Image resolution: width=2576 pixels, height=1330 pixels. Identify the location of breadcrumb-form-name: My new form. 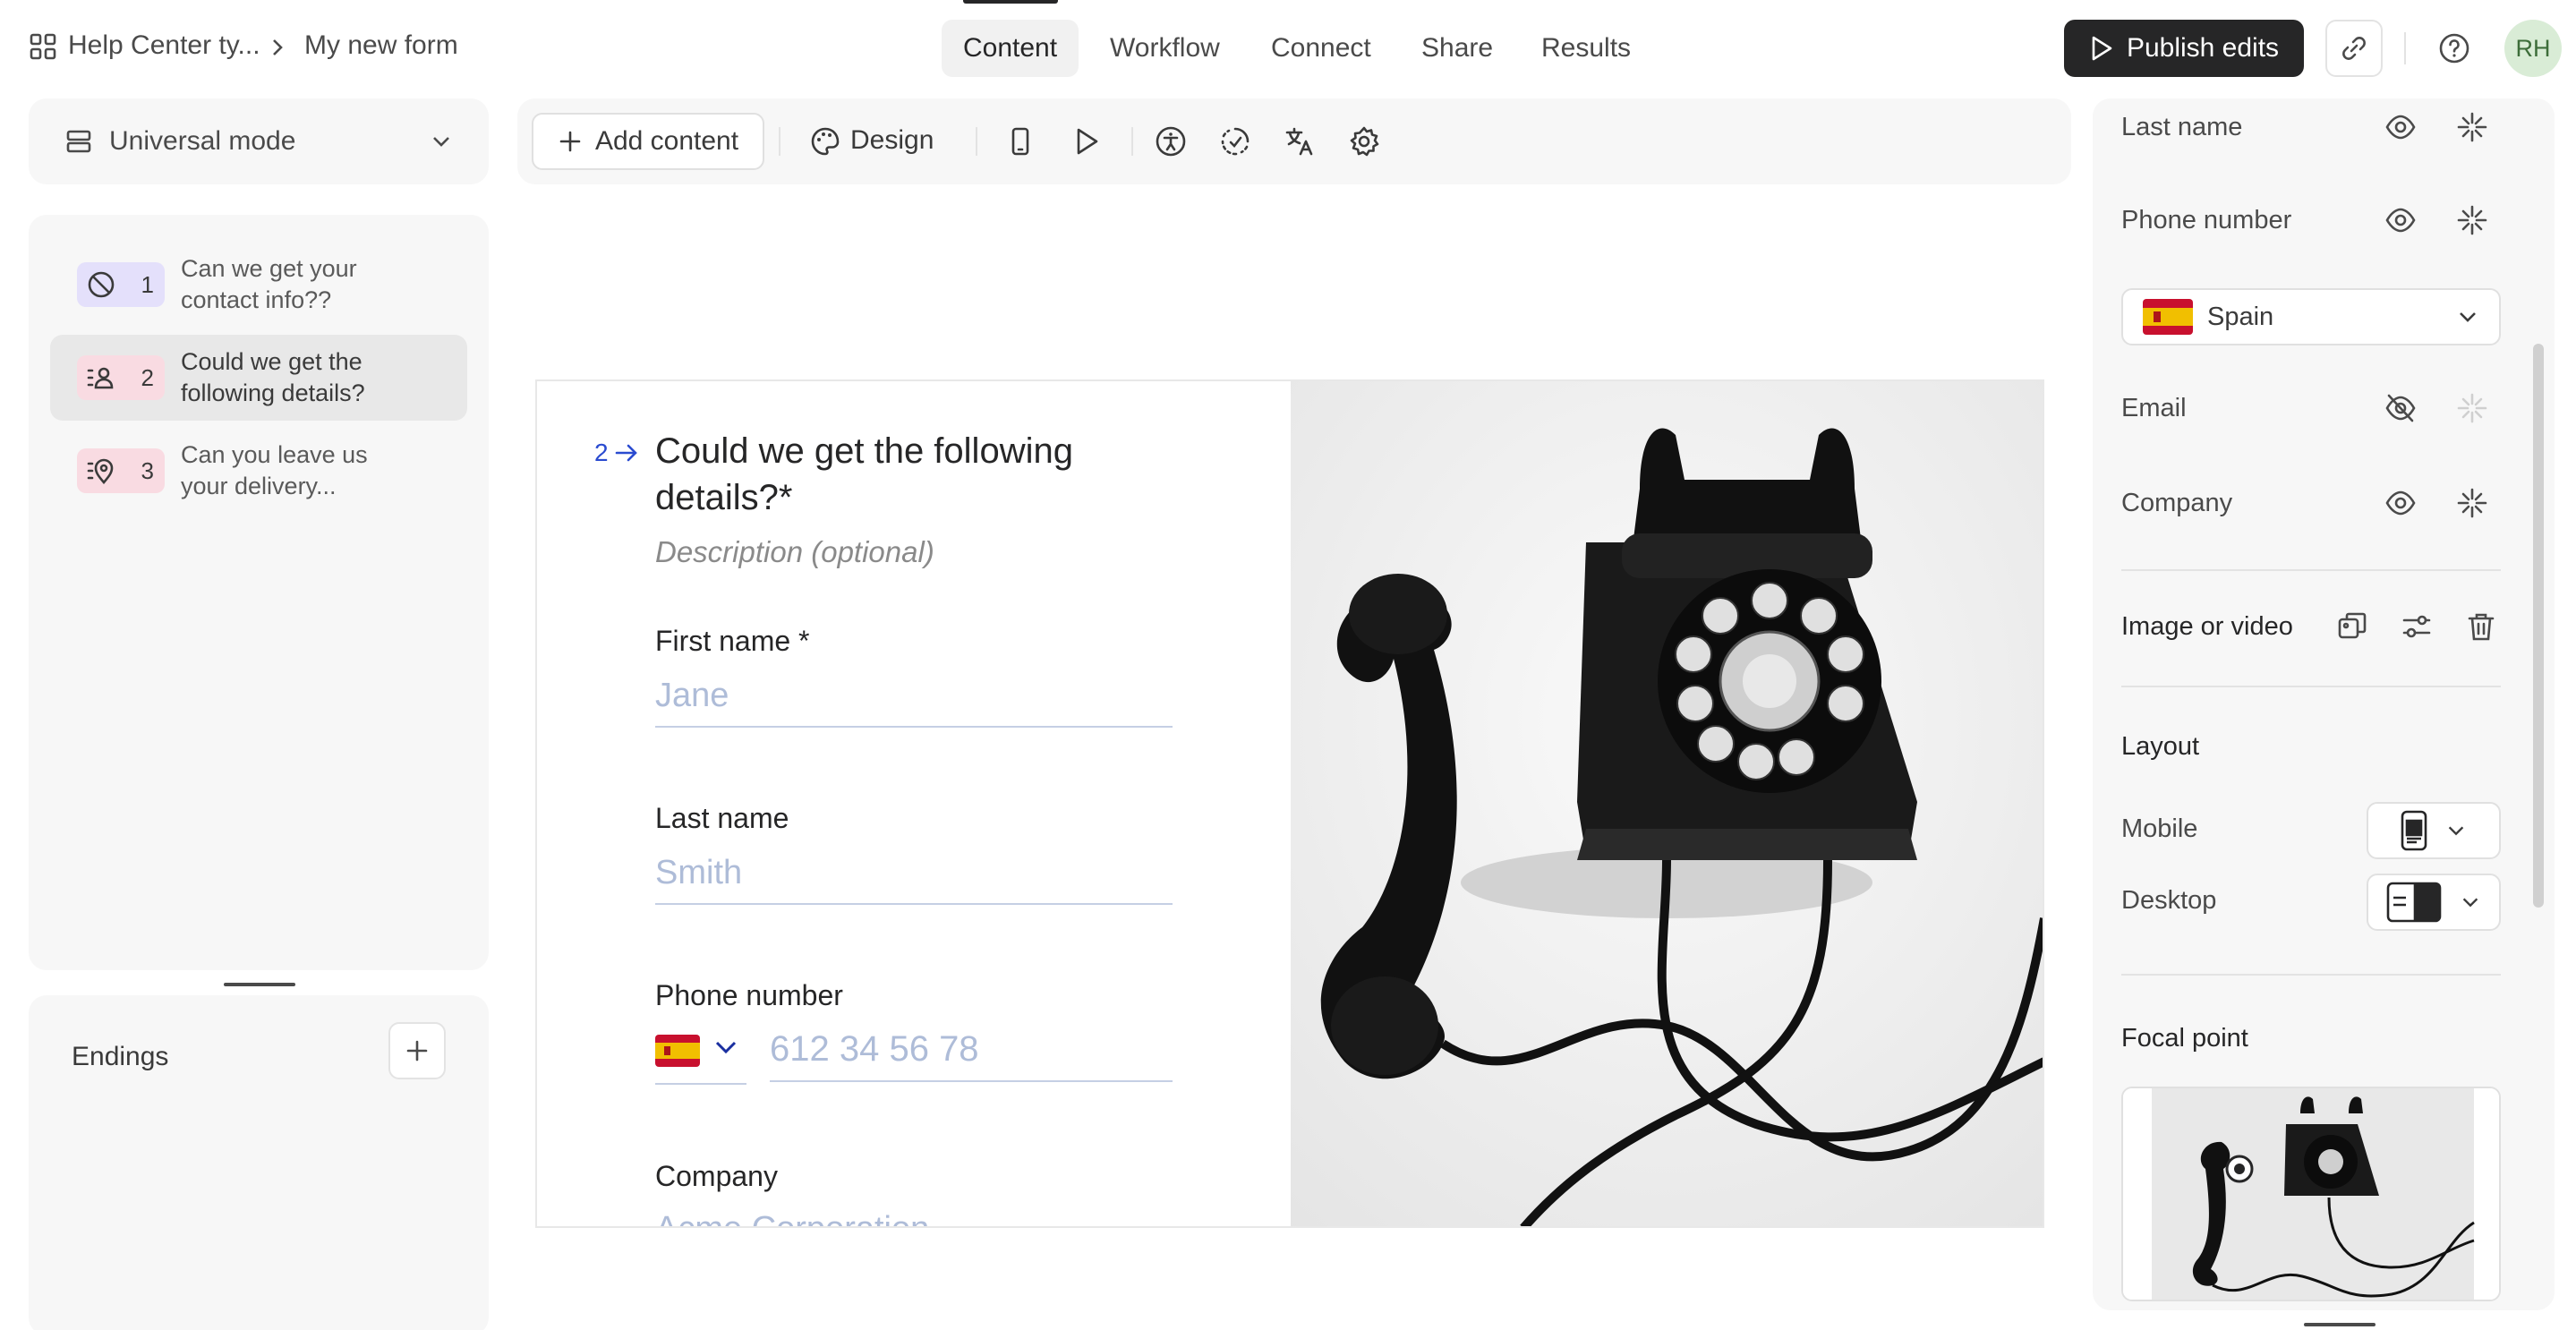
(381, 45).